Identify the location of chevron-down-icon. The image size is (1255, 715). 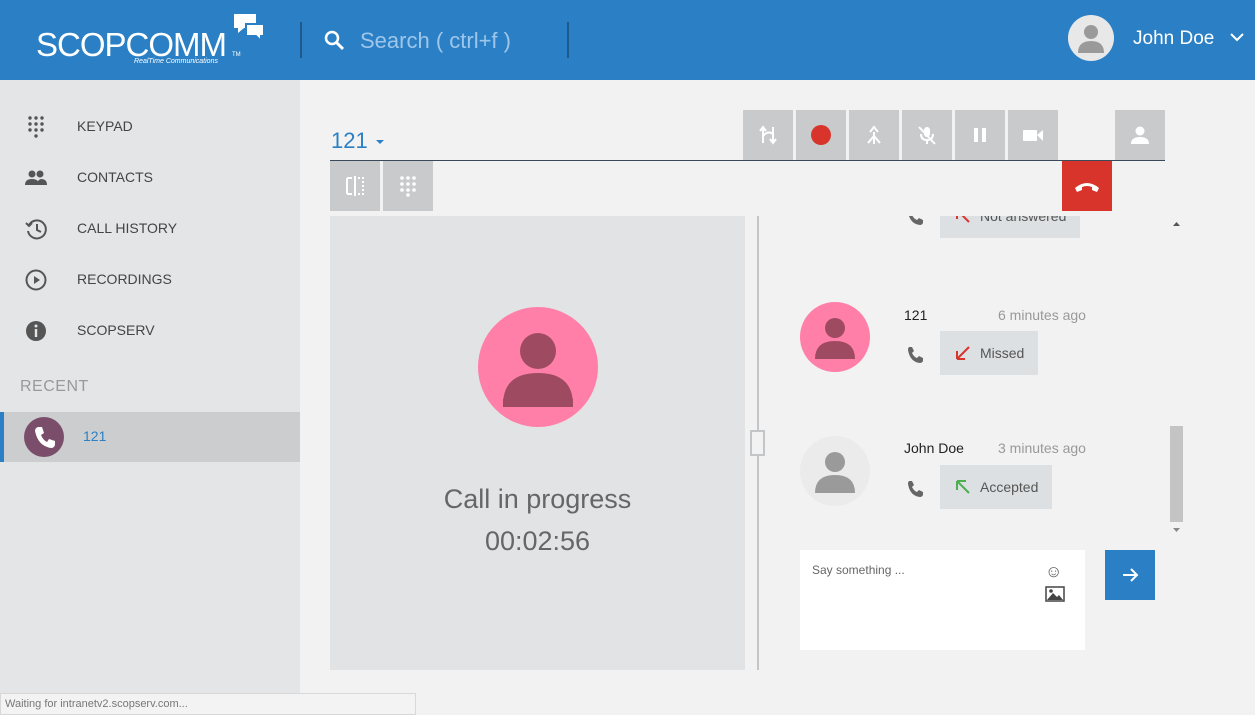
(1237, 37).